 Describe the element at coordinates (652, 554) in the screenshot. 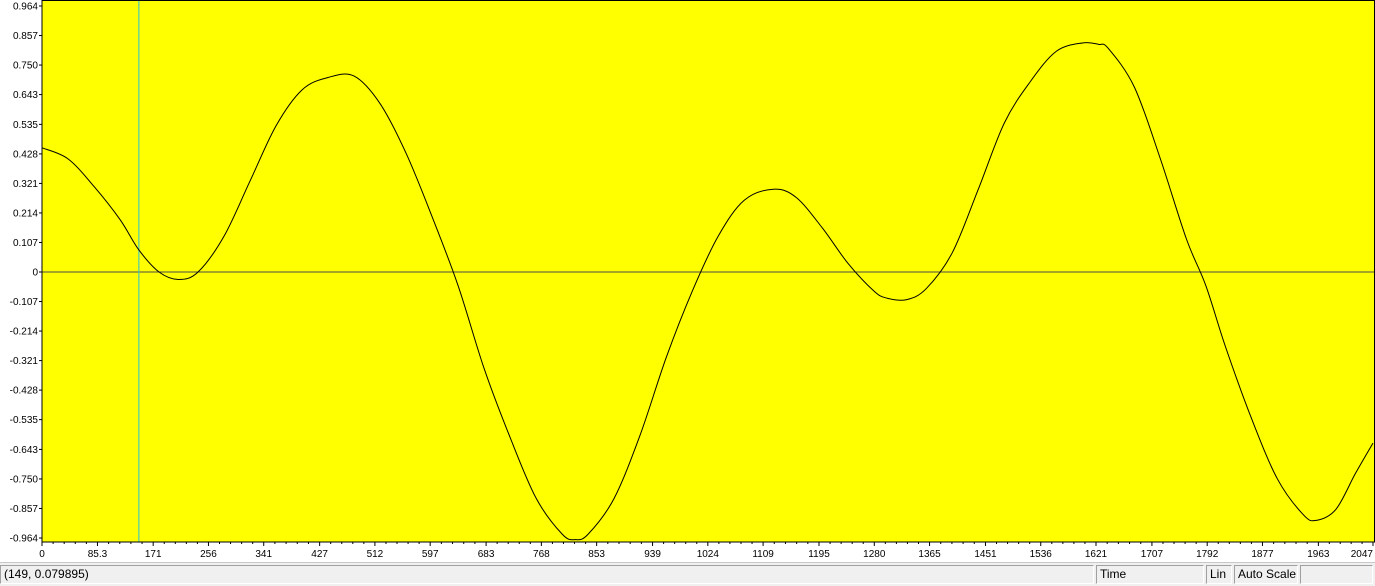

I see `x-tick-label: 939` at that location.